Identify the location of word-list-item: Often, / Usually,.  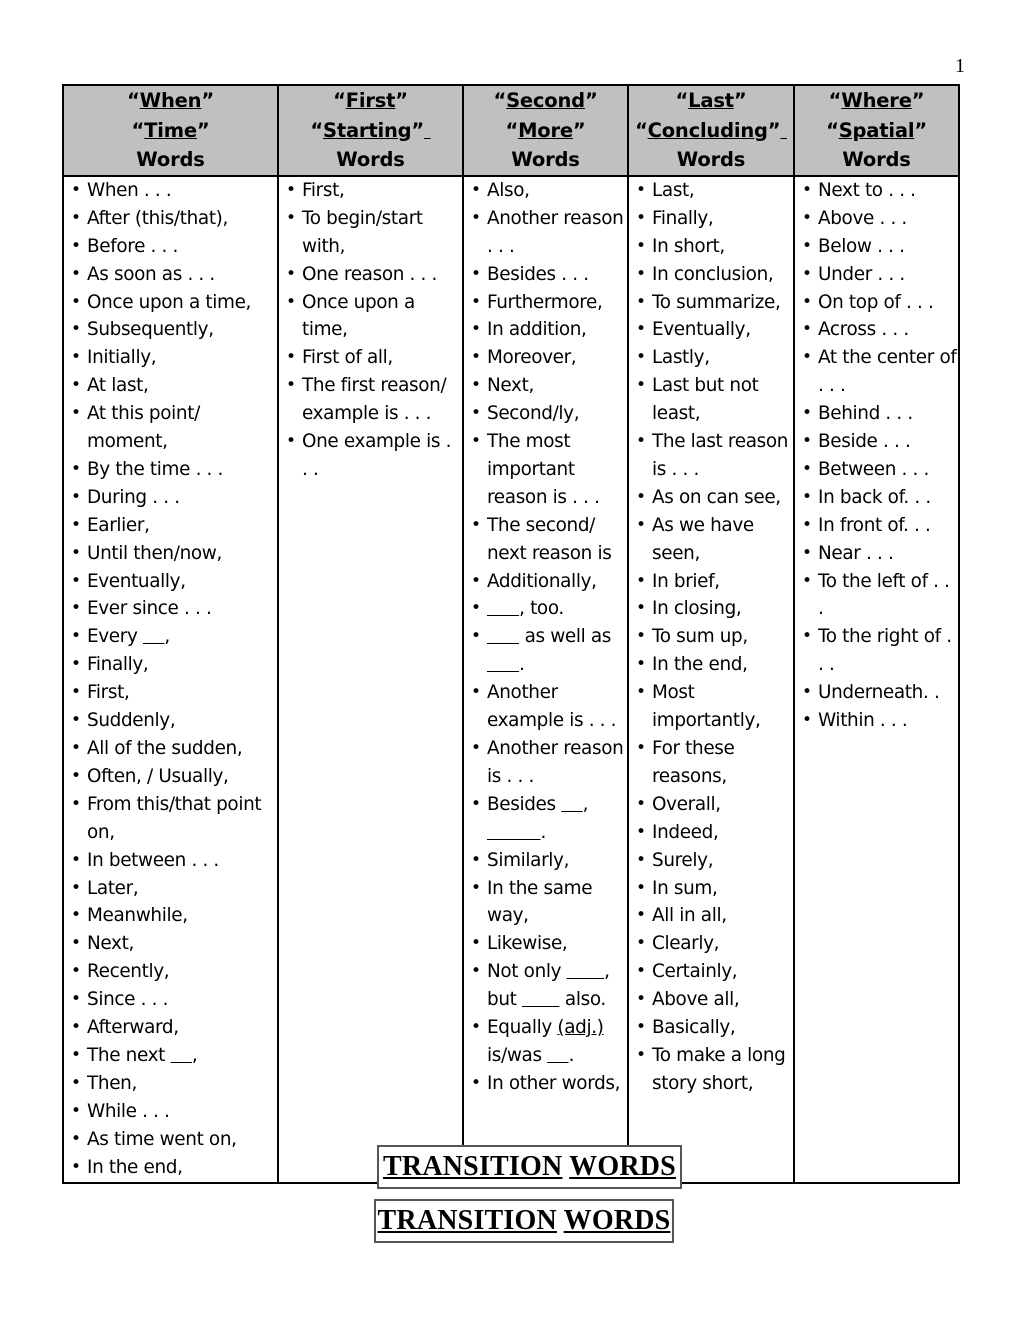
(170, 777).